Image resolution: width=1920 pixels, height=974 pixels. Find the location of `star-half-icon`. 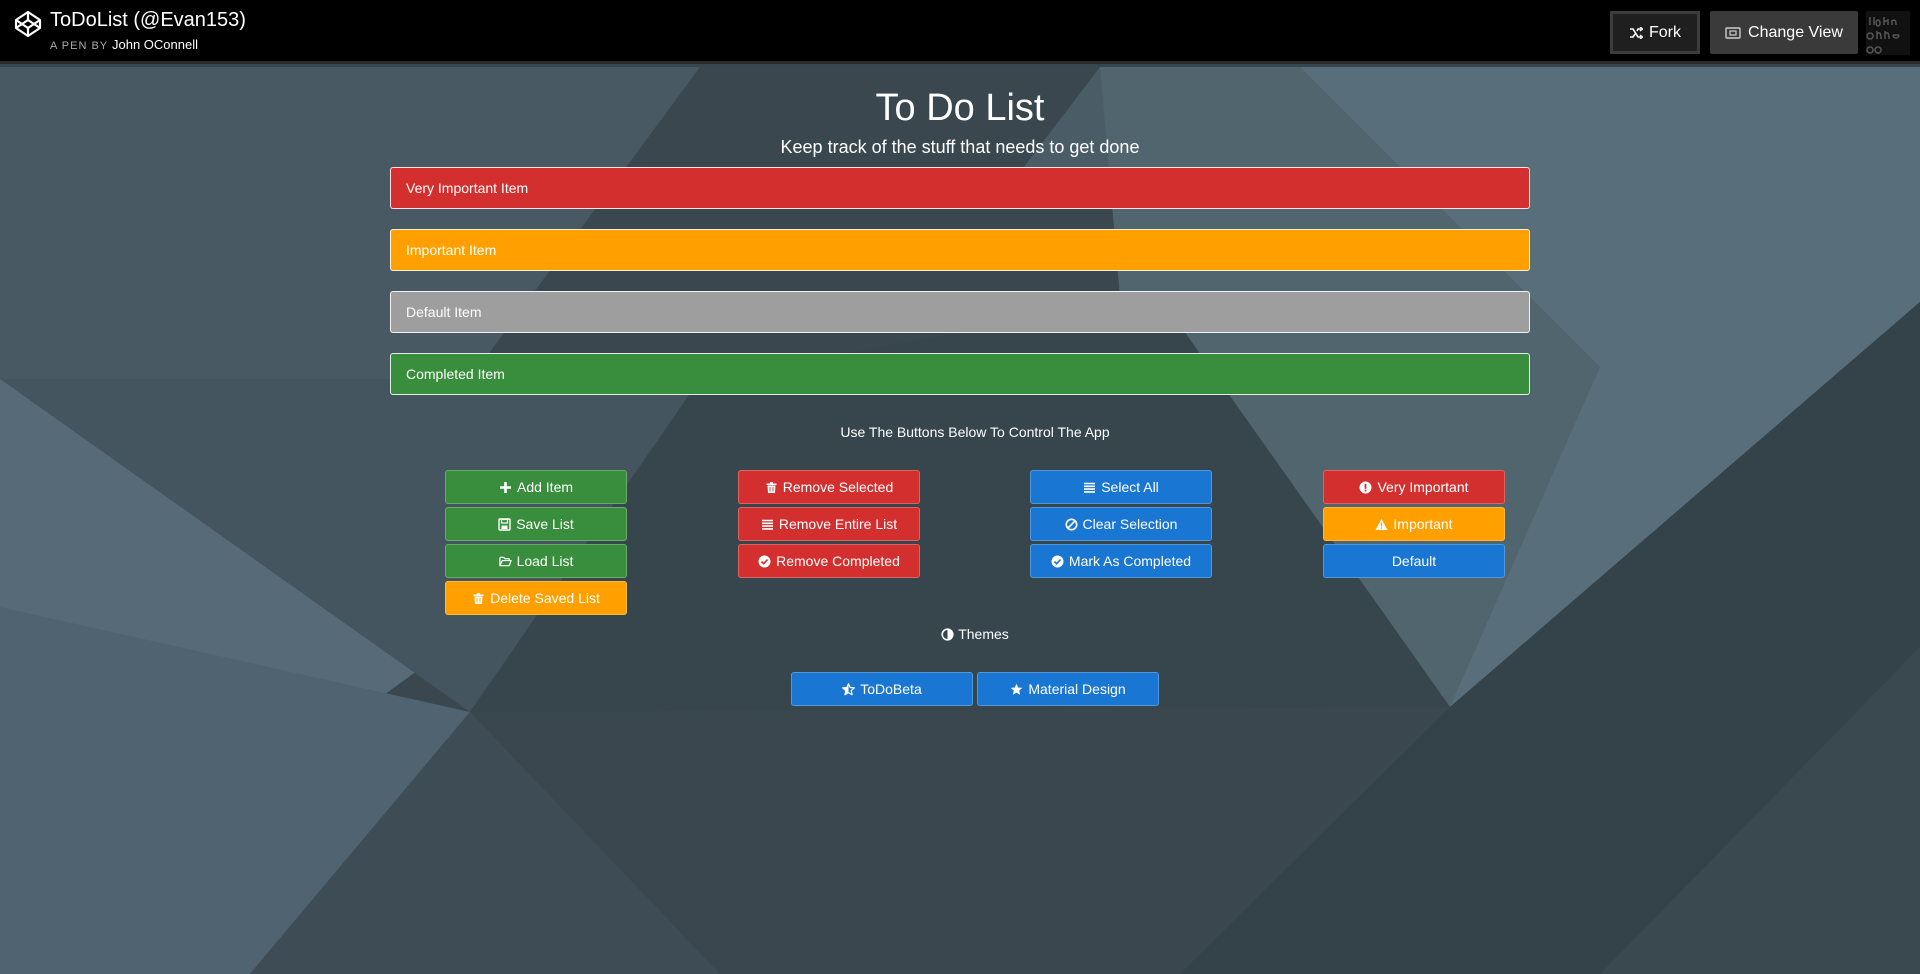

star-half-icon is located at coordinates (849, 688).